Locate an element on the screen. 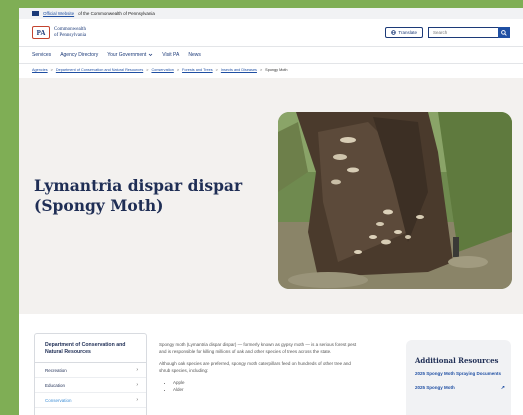 This screenshot has height=415, width=523. pa-flag-icon is located at coordinates (35, 13).